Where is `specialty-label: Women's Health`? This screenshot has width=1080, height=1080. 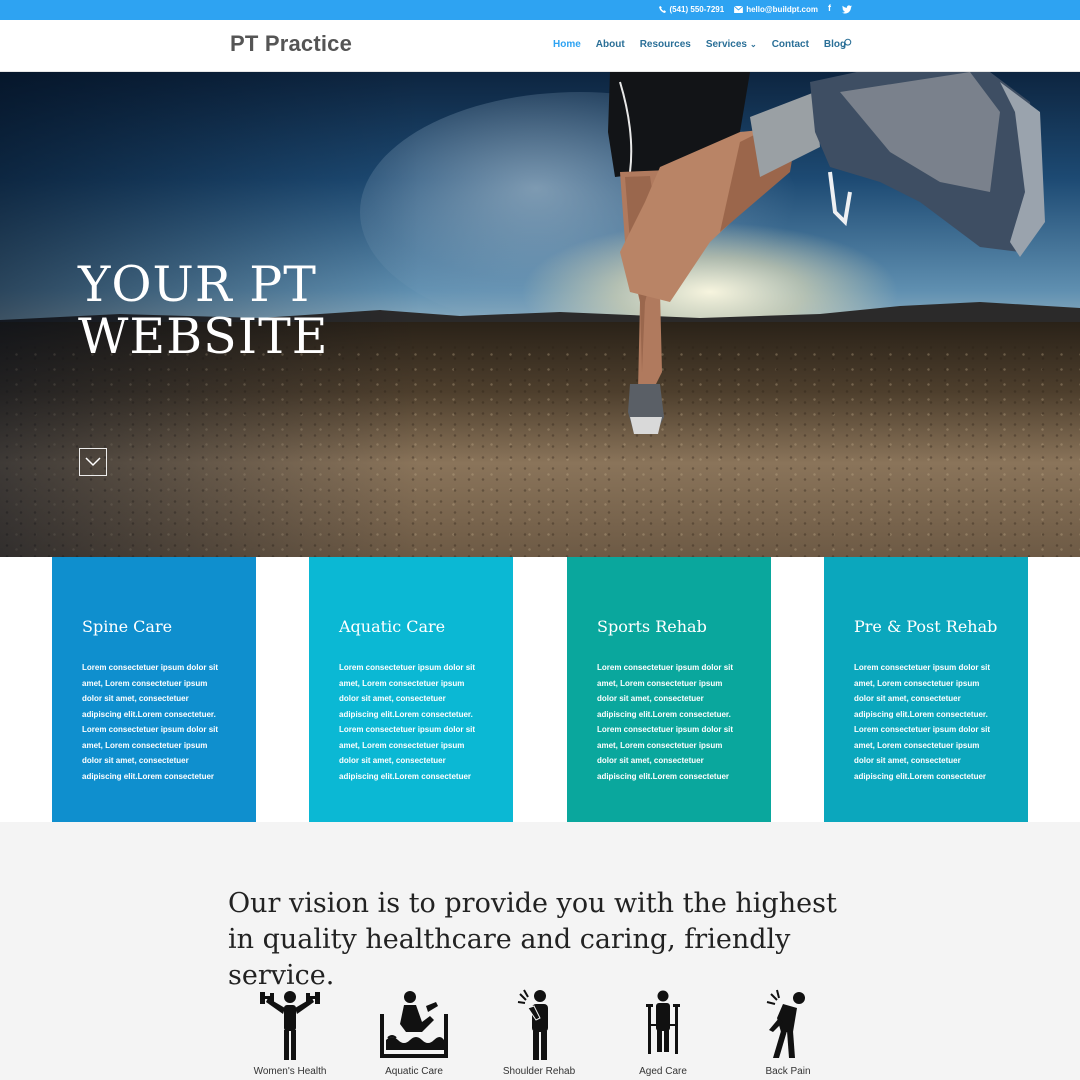
specialty-label: Women's Health is located at coordinates (290, 1071).